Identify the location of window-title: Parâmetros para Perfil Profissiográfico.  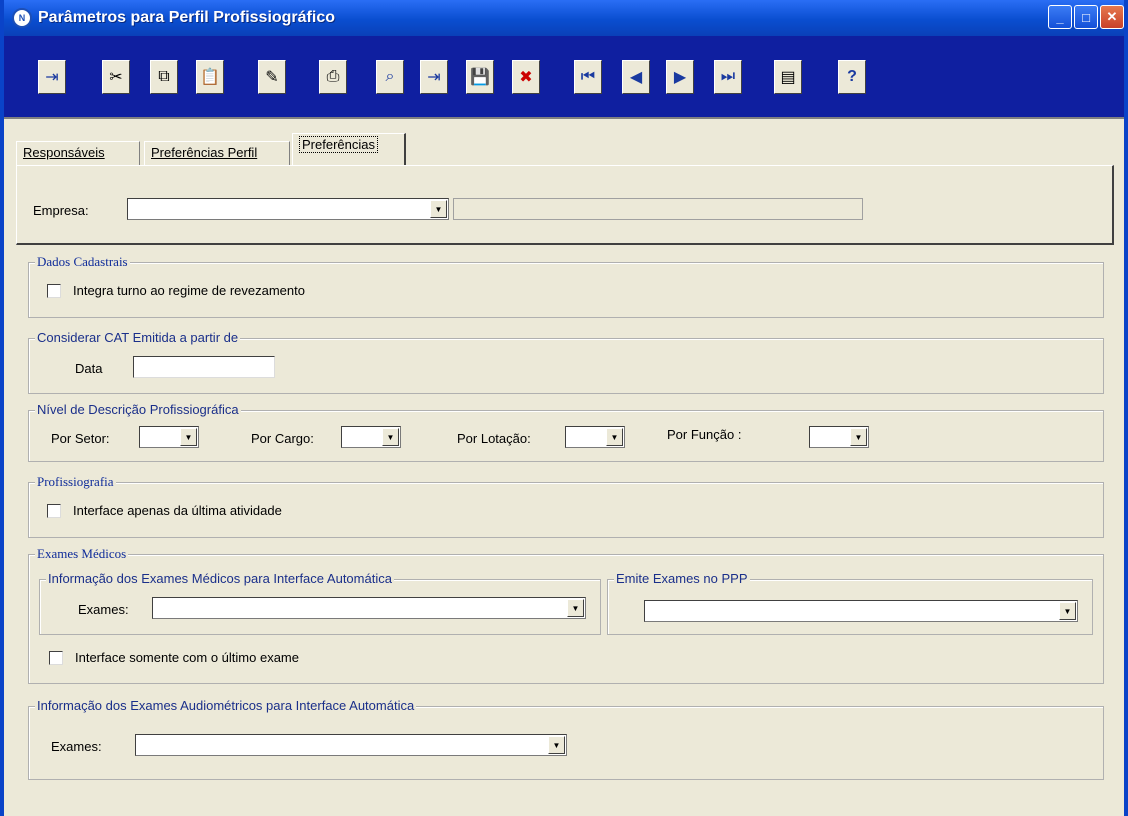
(186, 17).